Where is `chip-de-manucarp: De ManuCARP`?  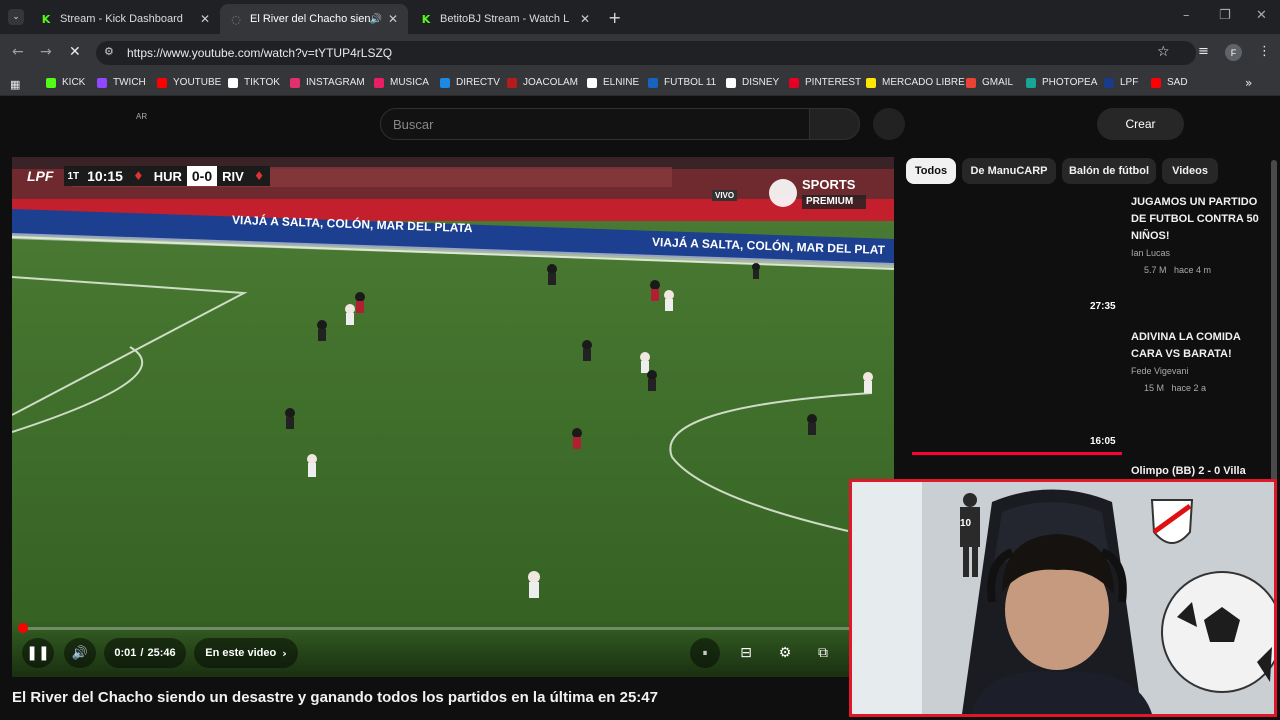
chip-de-manucarp: De ManuCARP is located at coordinates (1009, 171).